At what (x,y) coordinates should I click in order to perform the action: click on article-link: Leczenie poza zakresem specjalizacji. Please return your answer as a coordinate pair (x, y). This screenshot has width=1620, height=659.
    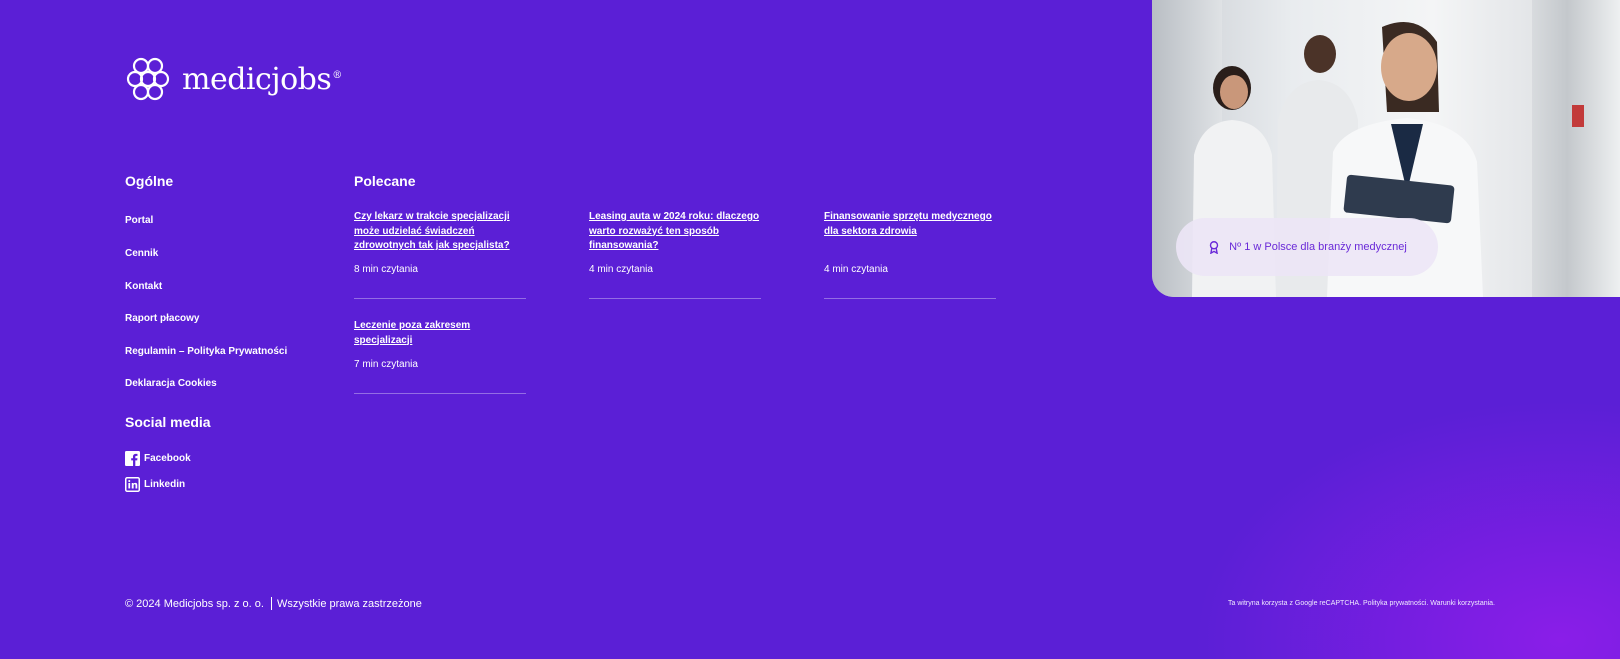
    Looking at the image, I should click on (440, 333).